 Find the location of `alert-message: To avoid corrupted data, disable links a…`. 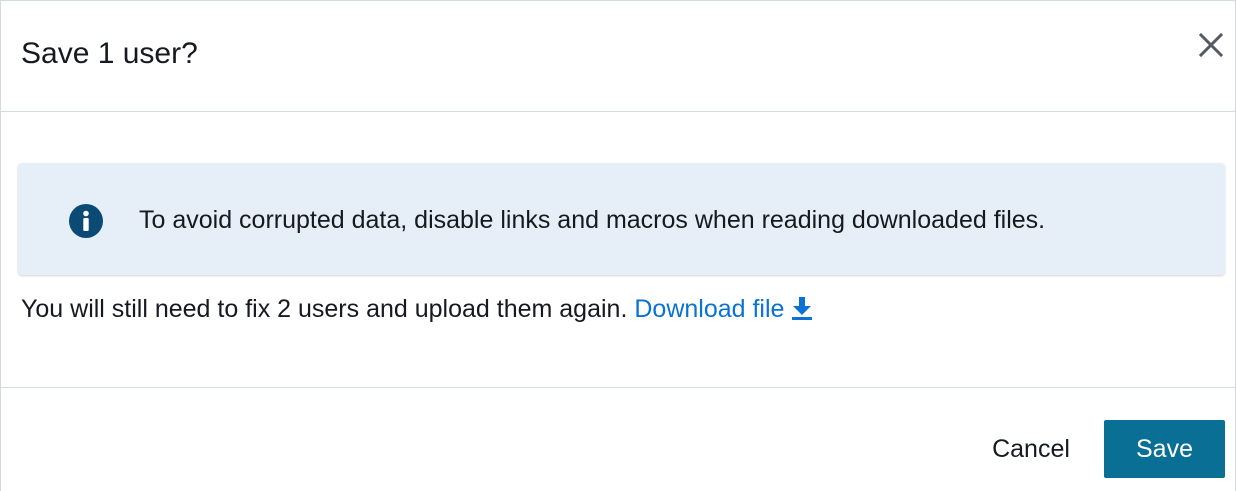

alert-message: To avoid corrupted data, disable links a… is located at coordinates (592, 220).